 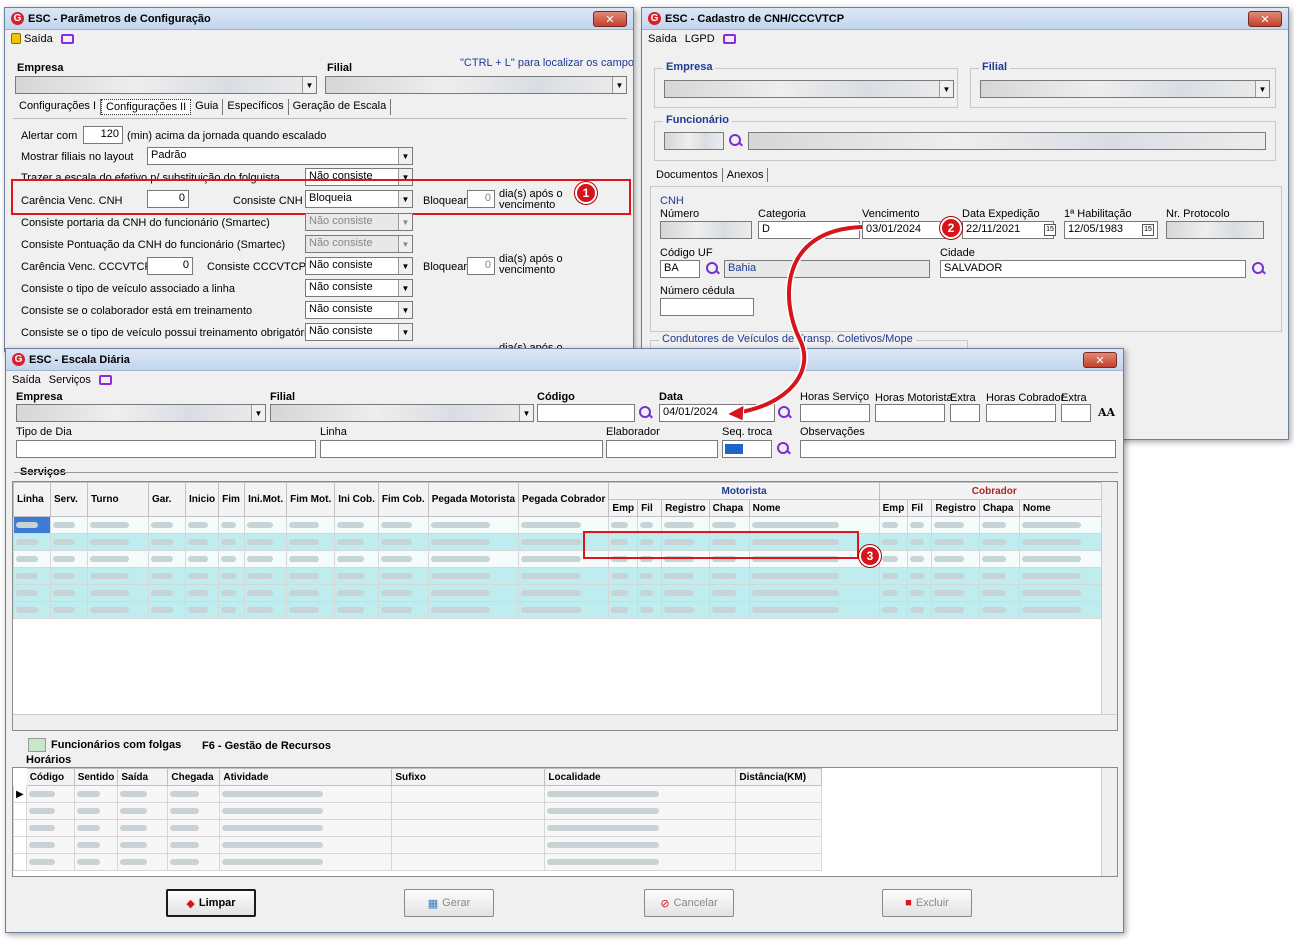 I want to click on col-distancia: Distância(KM), so click(x=779, y=777).